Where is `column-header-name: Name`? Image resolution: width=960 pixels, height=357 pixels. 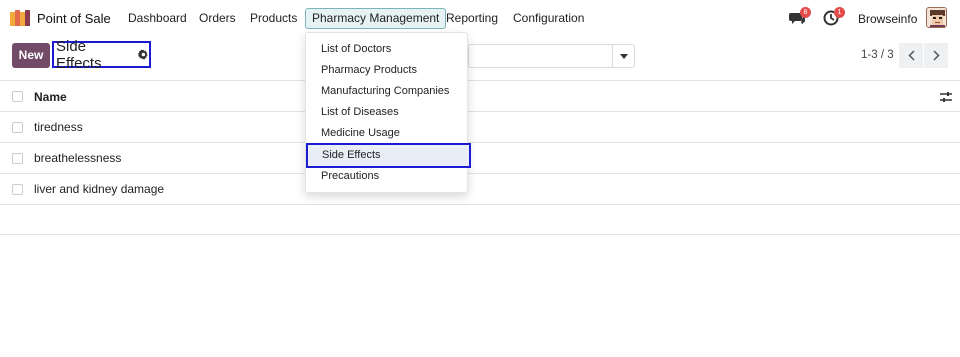
column-header-name: Name is located at coordinates (50, 97).